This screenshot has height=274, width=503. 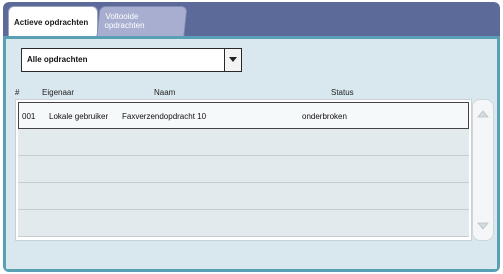 I want to click on table-scrollbar, so click(x=483, y=170).